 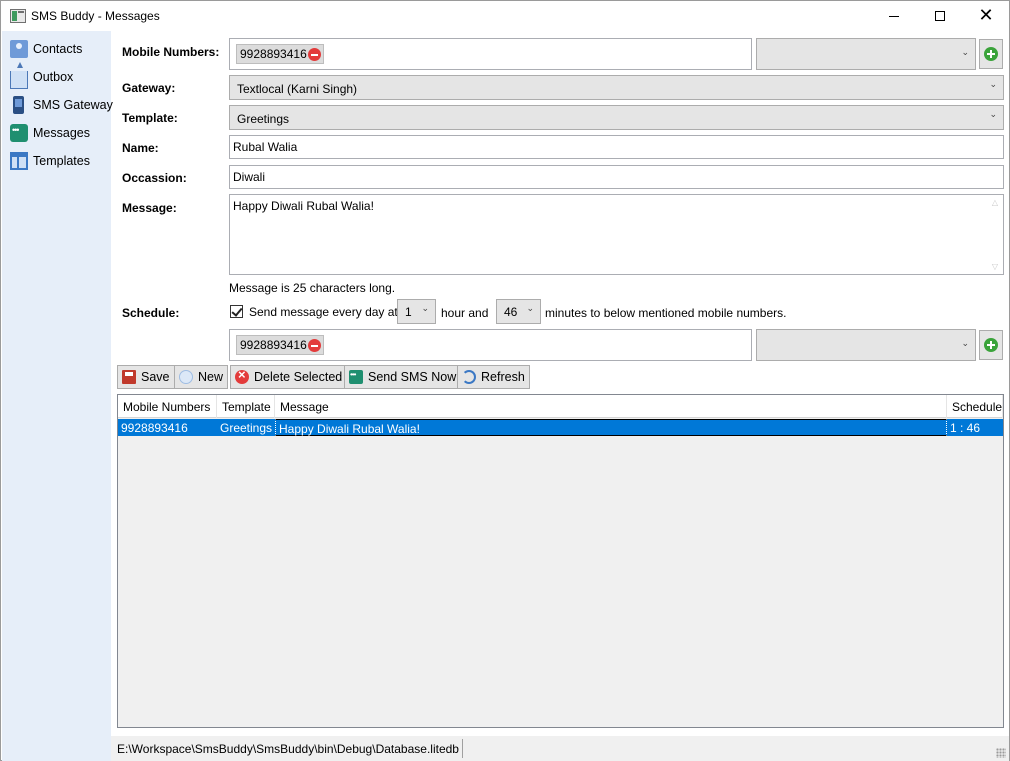 What do you see at coordinates (246, 428) in the screenshot?
I see `cell-template: Greetings` at bounding box center [246, 428].